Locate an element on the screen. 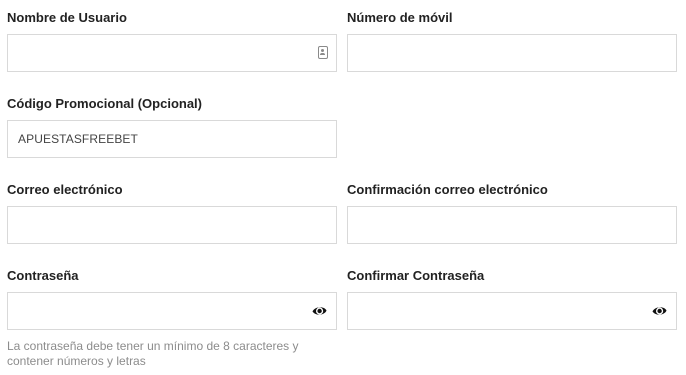 This screenshot has width=686, height=375. promo-field-group: Código Promocional (Opcional) is located at coordinates (172, 126).